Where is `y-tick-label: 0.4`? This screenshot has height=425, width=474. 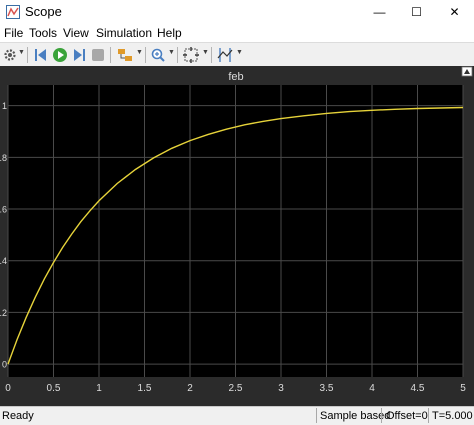 y-tick-label: 0.4 is located at coordinates (3, 261).